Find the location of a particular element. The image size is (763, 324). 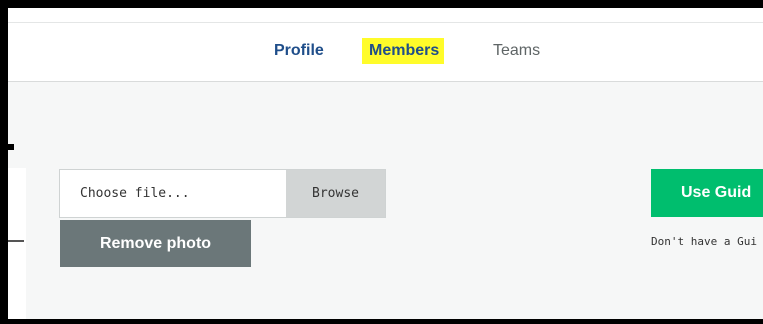

avatar-divider is located at coordinates (16, 241).